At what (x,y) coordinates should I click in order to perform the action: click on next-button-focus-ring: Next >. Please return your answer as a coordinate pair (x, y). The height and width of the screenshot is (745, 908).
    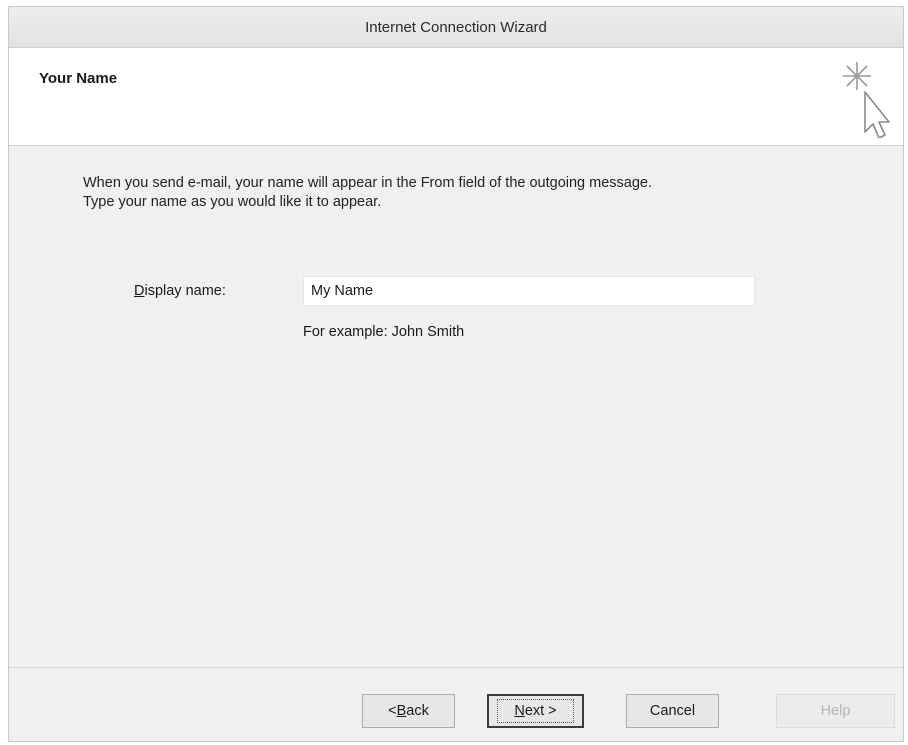
    Looking at the image, I should click on (535, 711).